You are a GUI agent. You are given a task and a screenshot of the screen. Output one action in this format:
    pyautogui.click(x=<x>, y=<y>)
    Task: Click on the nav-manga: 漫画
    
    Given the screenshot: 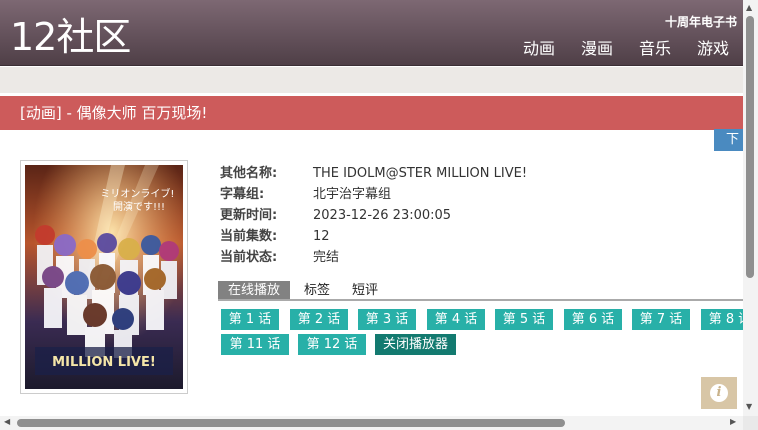 What is the action you would take?
    pyautogui.click(x=597, y=49)
    